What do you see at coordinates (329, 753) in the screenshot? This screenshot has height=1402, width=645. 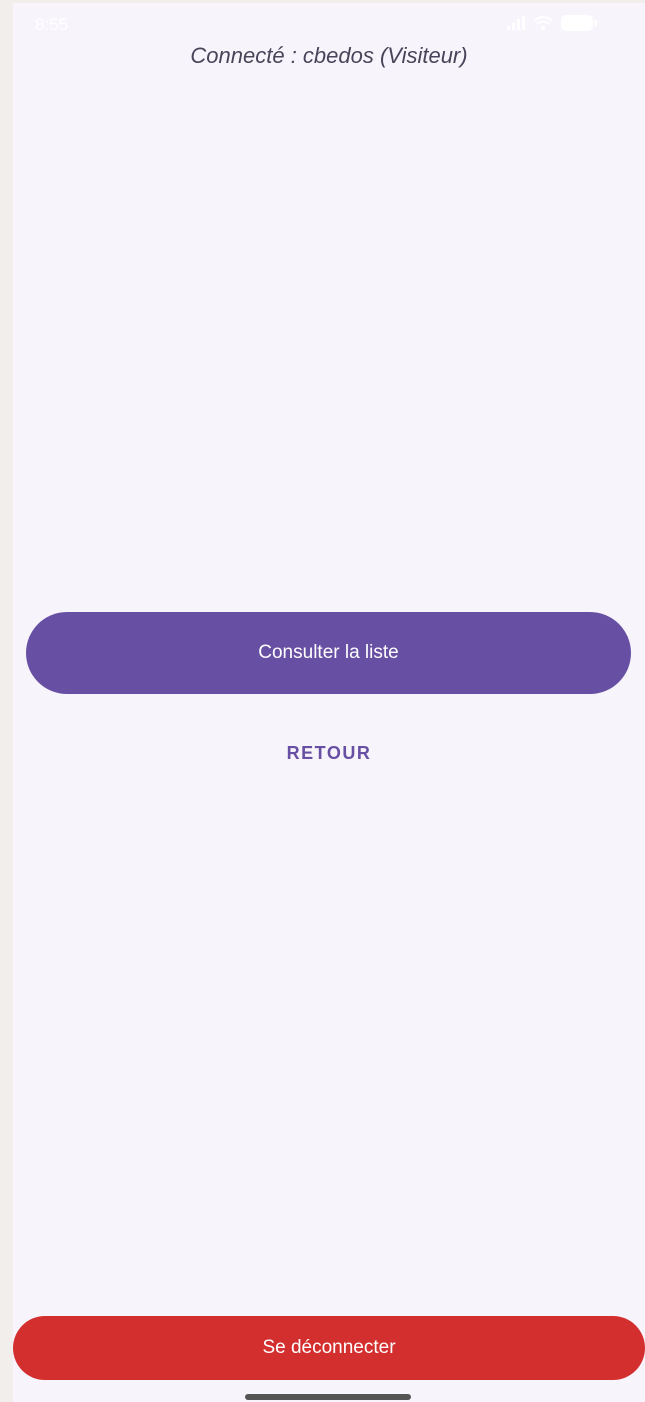 I see `back-button: RETOUR` at bounding box center [329, 753].